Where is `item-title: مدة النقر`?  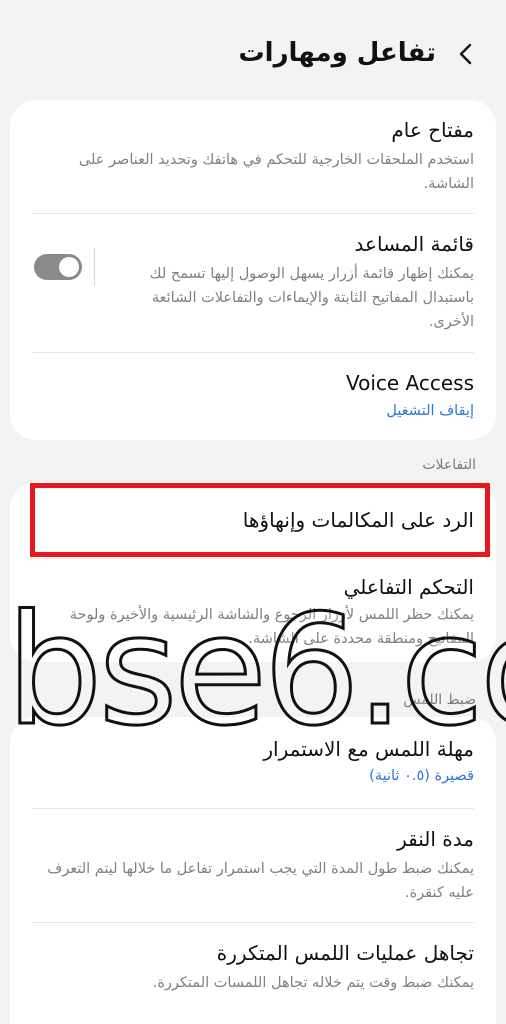 item-title: مدة النقر is located at coordinates (435, 839).